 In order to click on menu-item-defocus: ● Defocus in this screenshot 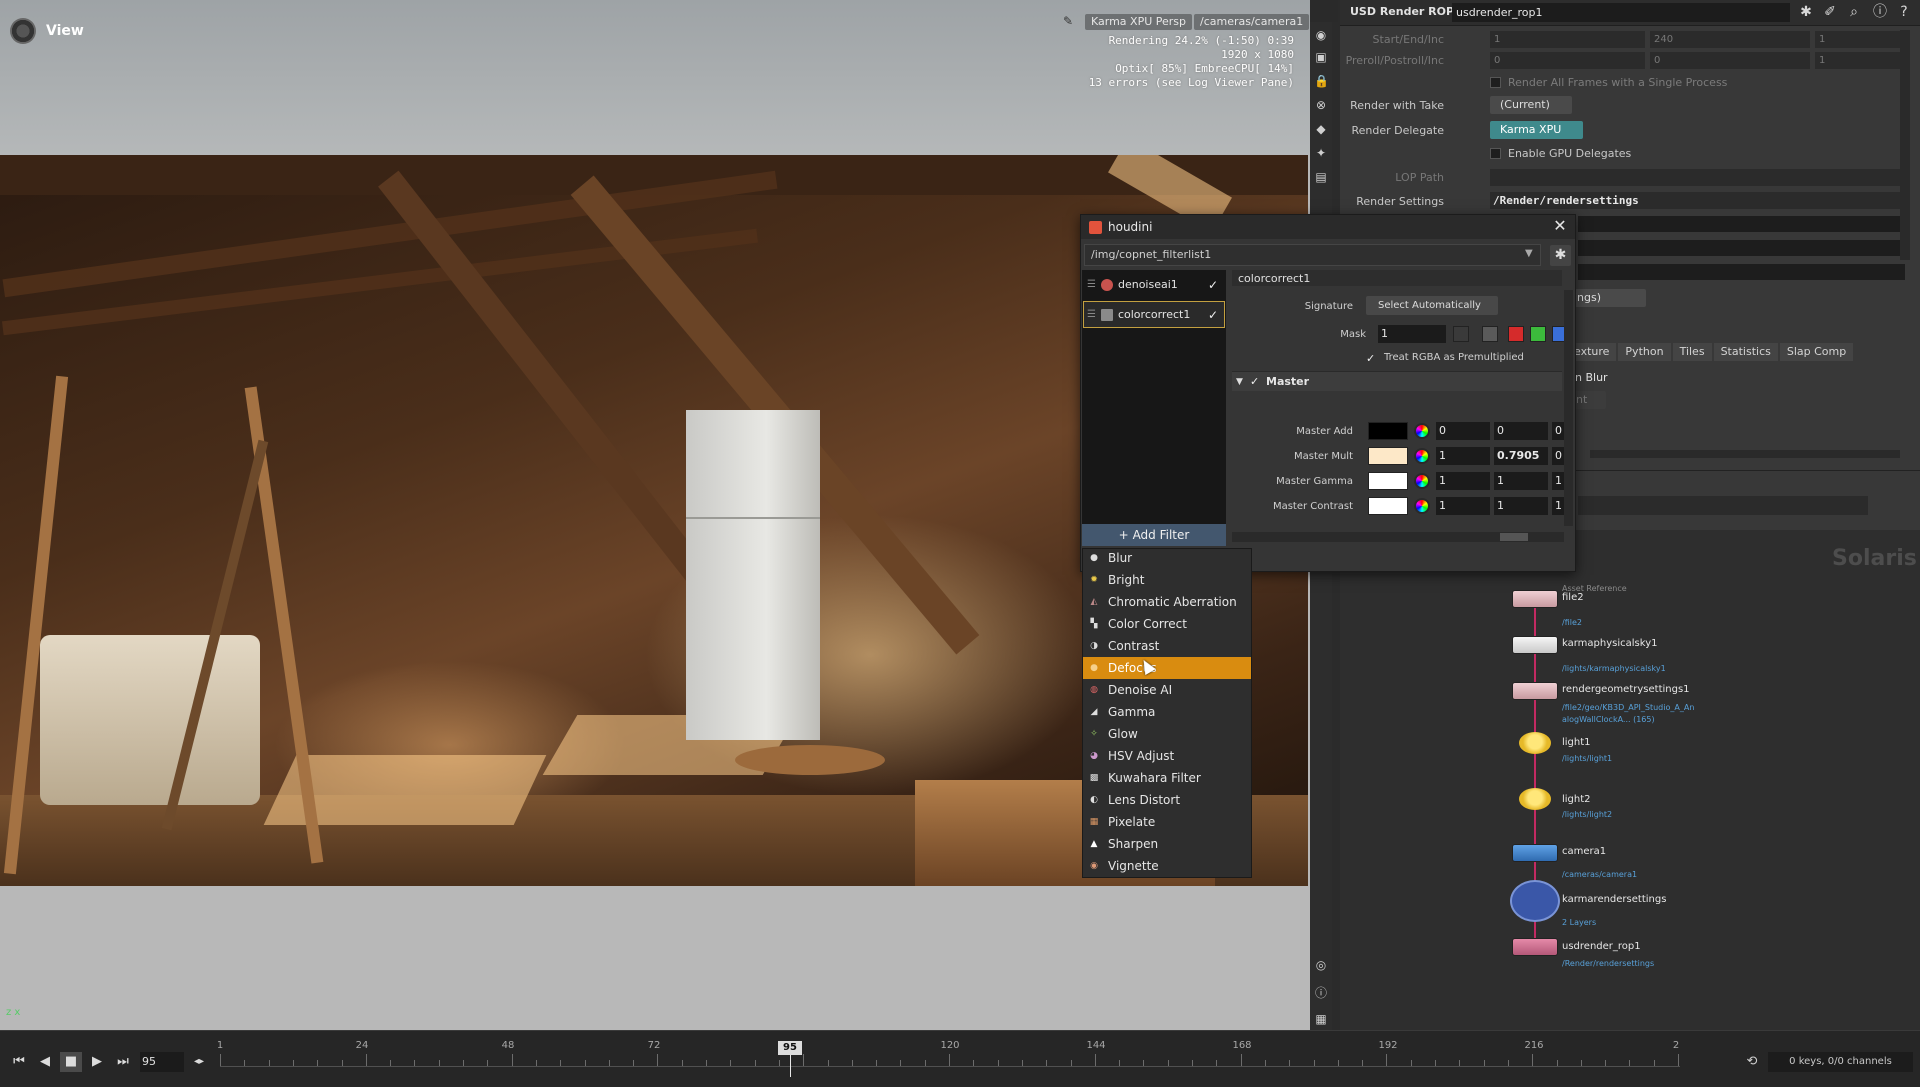, I will do `click(1167, 668)`.